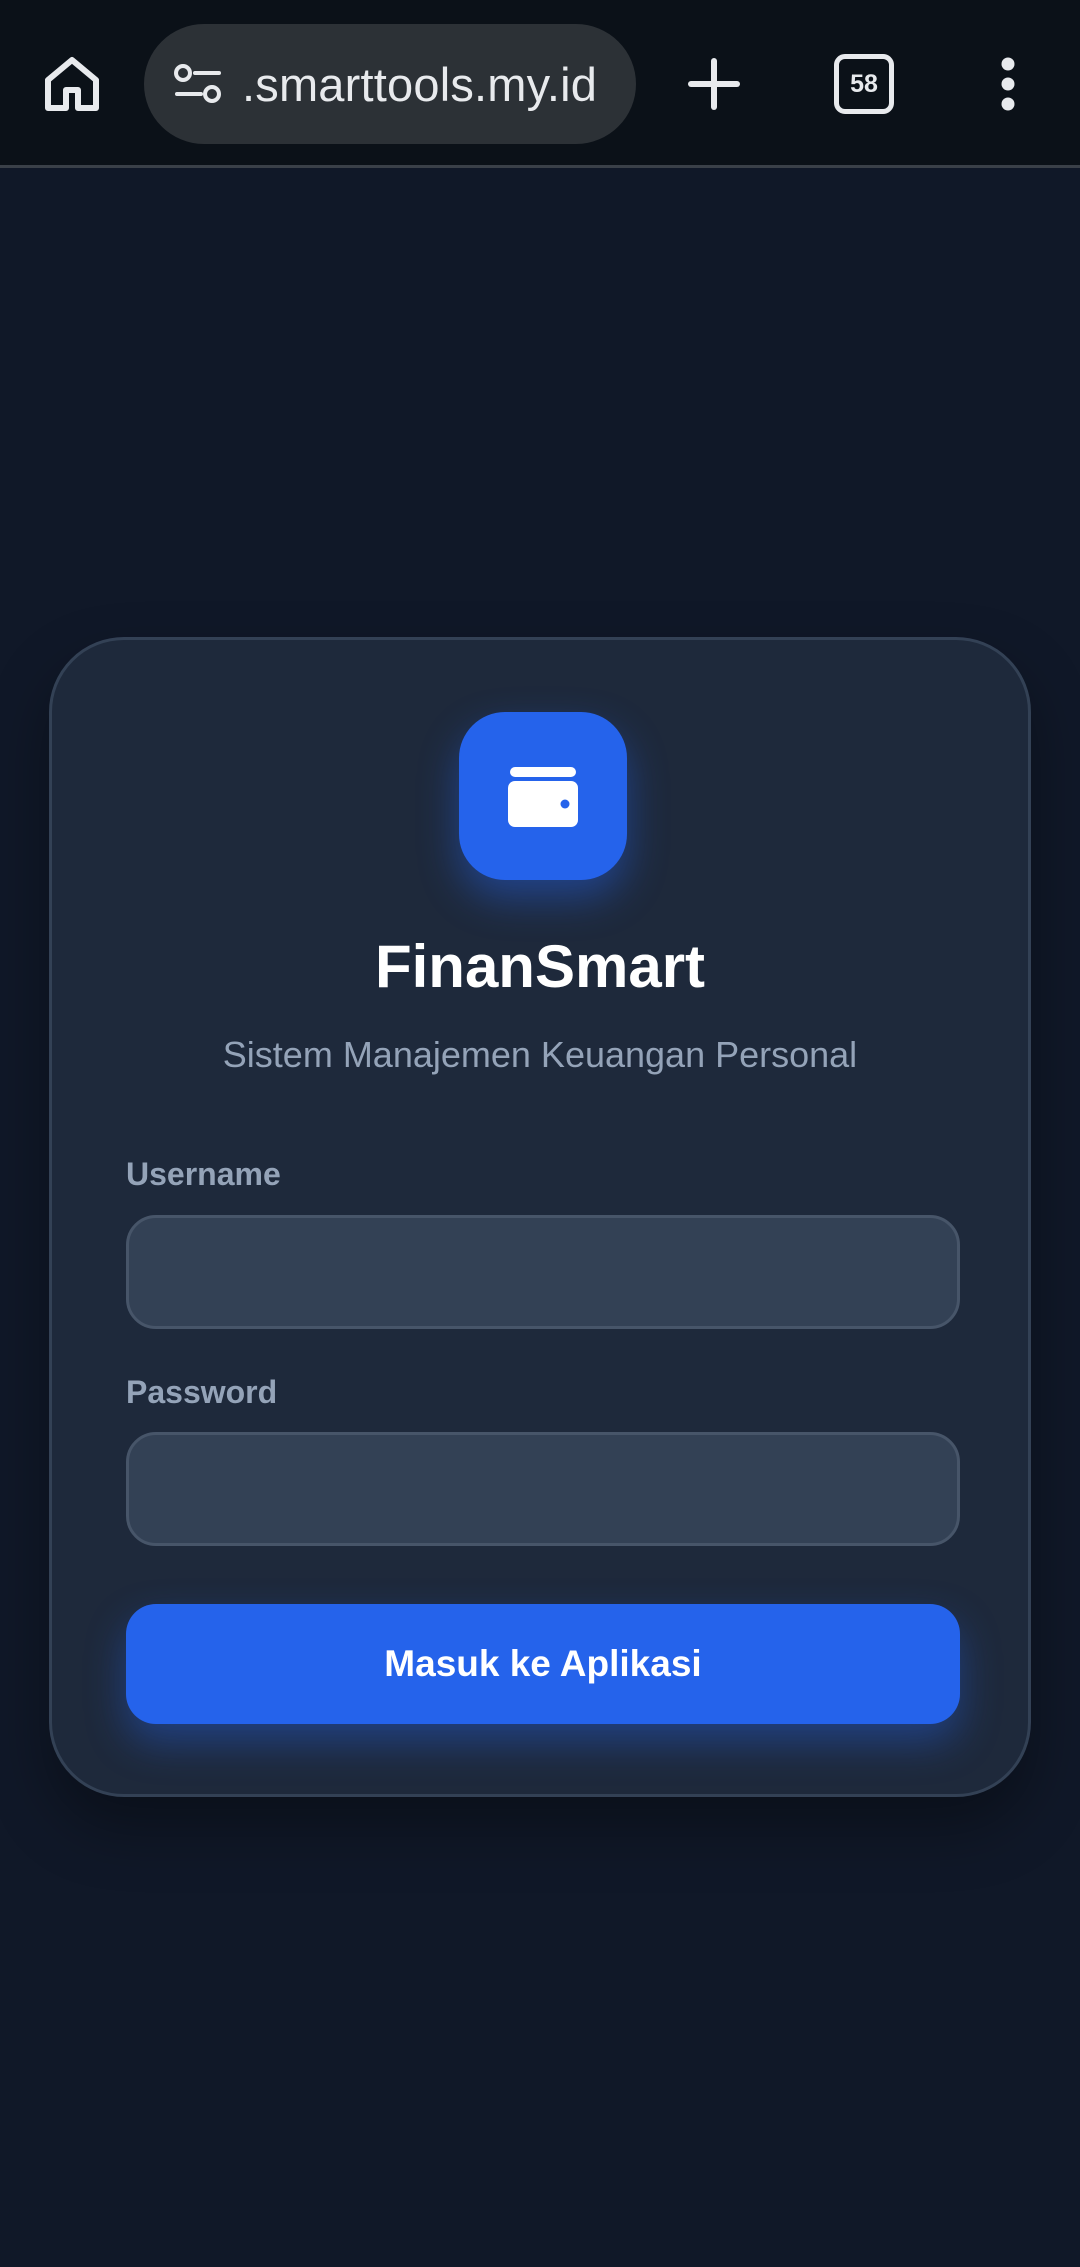 The height and width of the screenshot is (2267, 1080). I want to click on username-label: Username, so click(203, 1174).